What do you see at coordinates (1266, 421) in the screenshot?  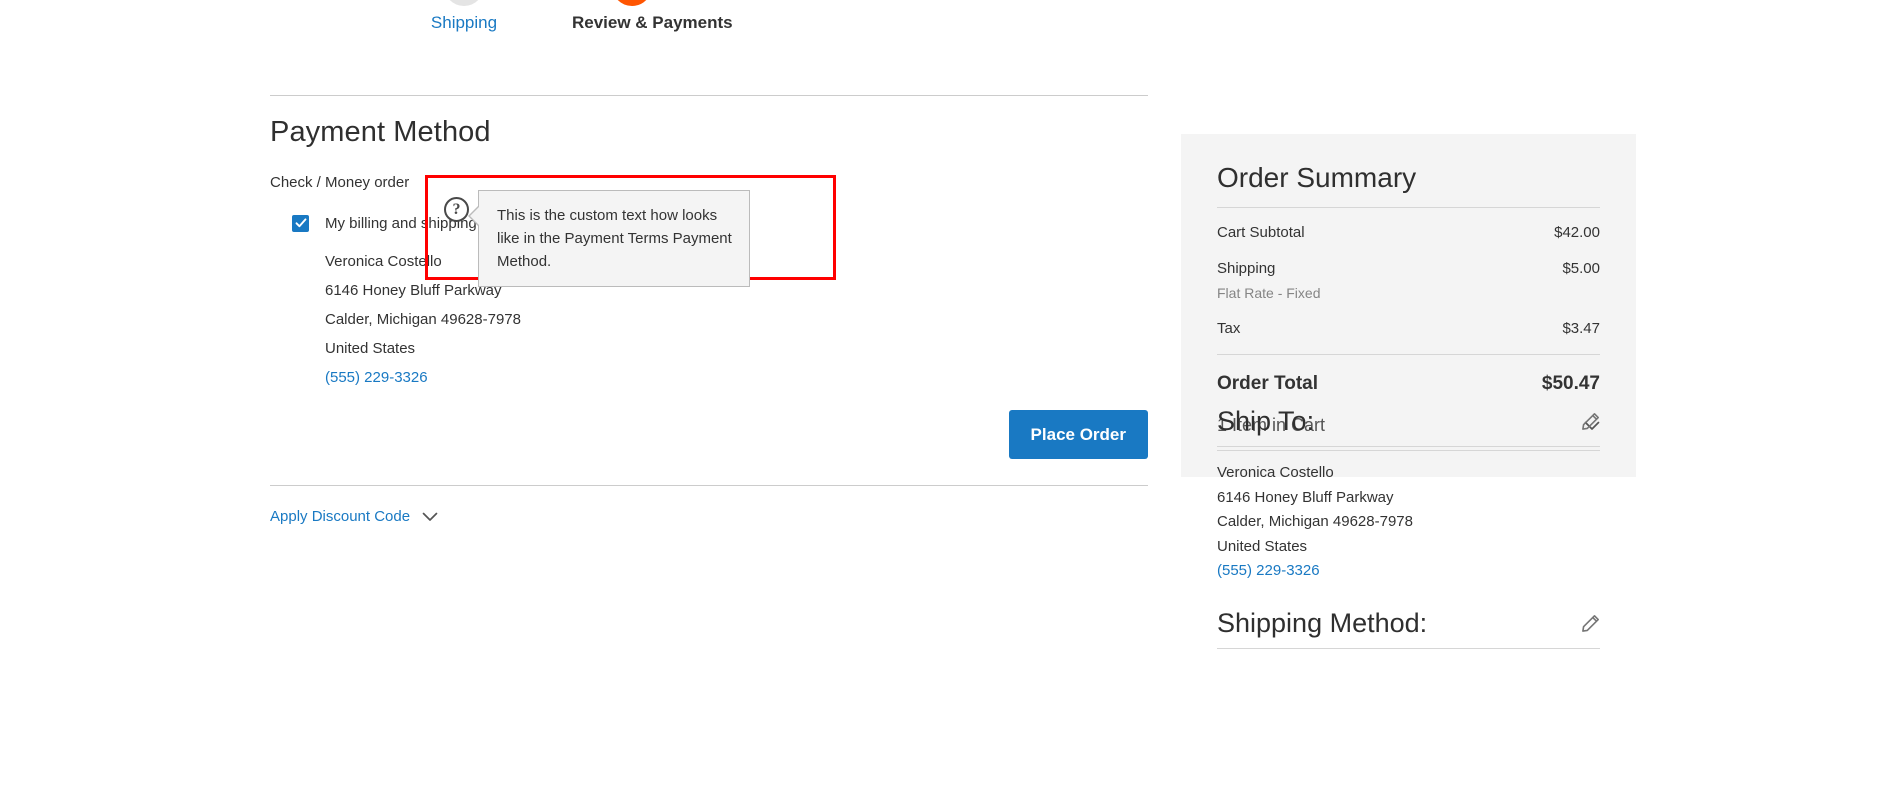 I see `ship-to-title: Ship To:` at bounding box center [1266, 421].